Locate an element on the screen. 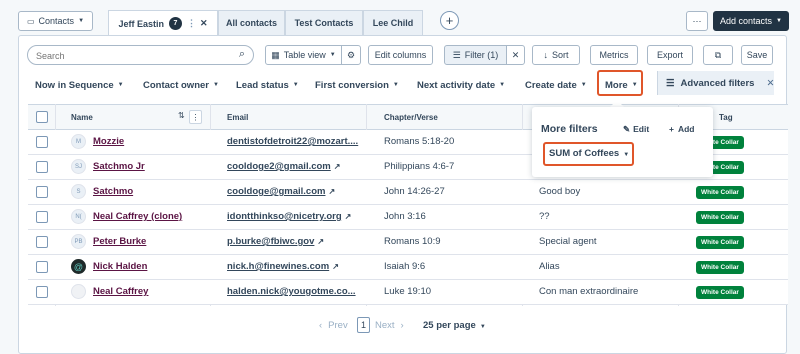  add-contacts-button: Add contacts ▼ is located at coordinates (751, 21).